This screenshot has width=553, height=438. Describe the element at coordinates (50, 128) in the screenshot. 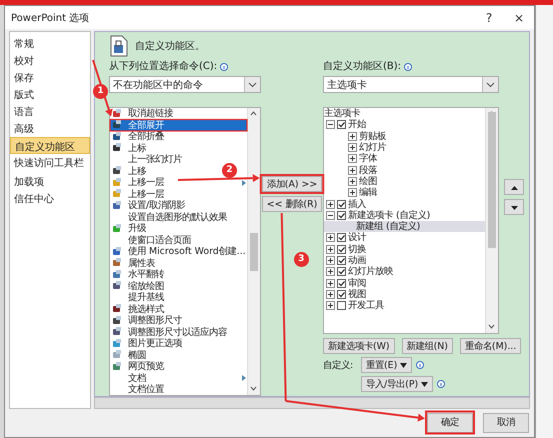

I see `sidebar-item: 高级` at that location.